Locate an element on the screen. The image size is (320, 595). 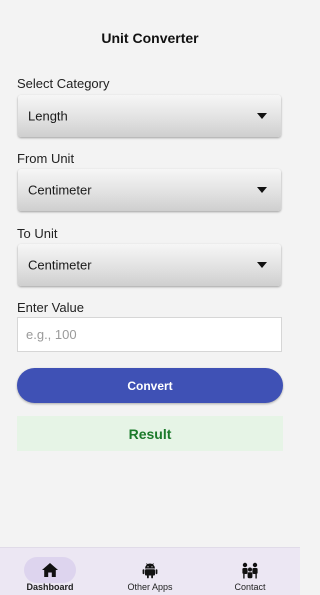
nav-active-indicator is located at coordinates (50, 570).